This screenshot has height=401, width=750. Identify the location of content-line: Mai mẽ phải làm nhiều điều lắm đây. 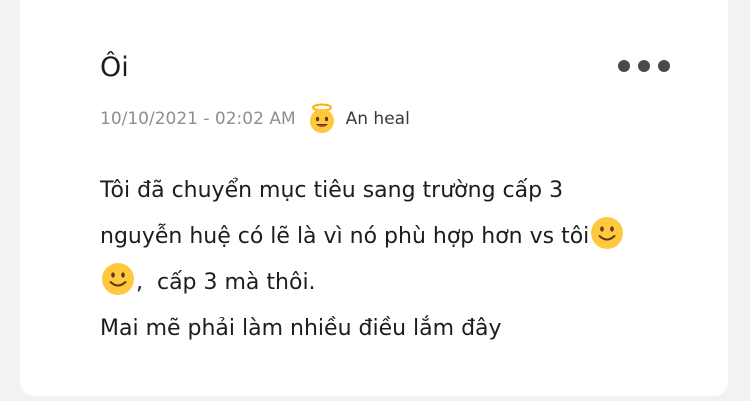
(301, 328).